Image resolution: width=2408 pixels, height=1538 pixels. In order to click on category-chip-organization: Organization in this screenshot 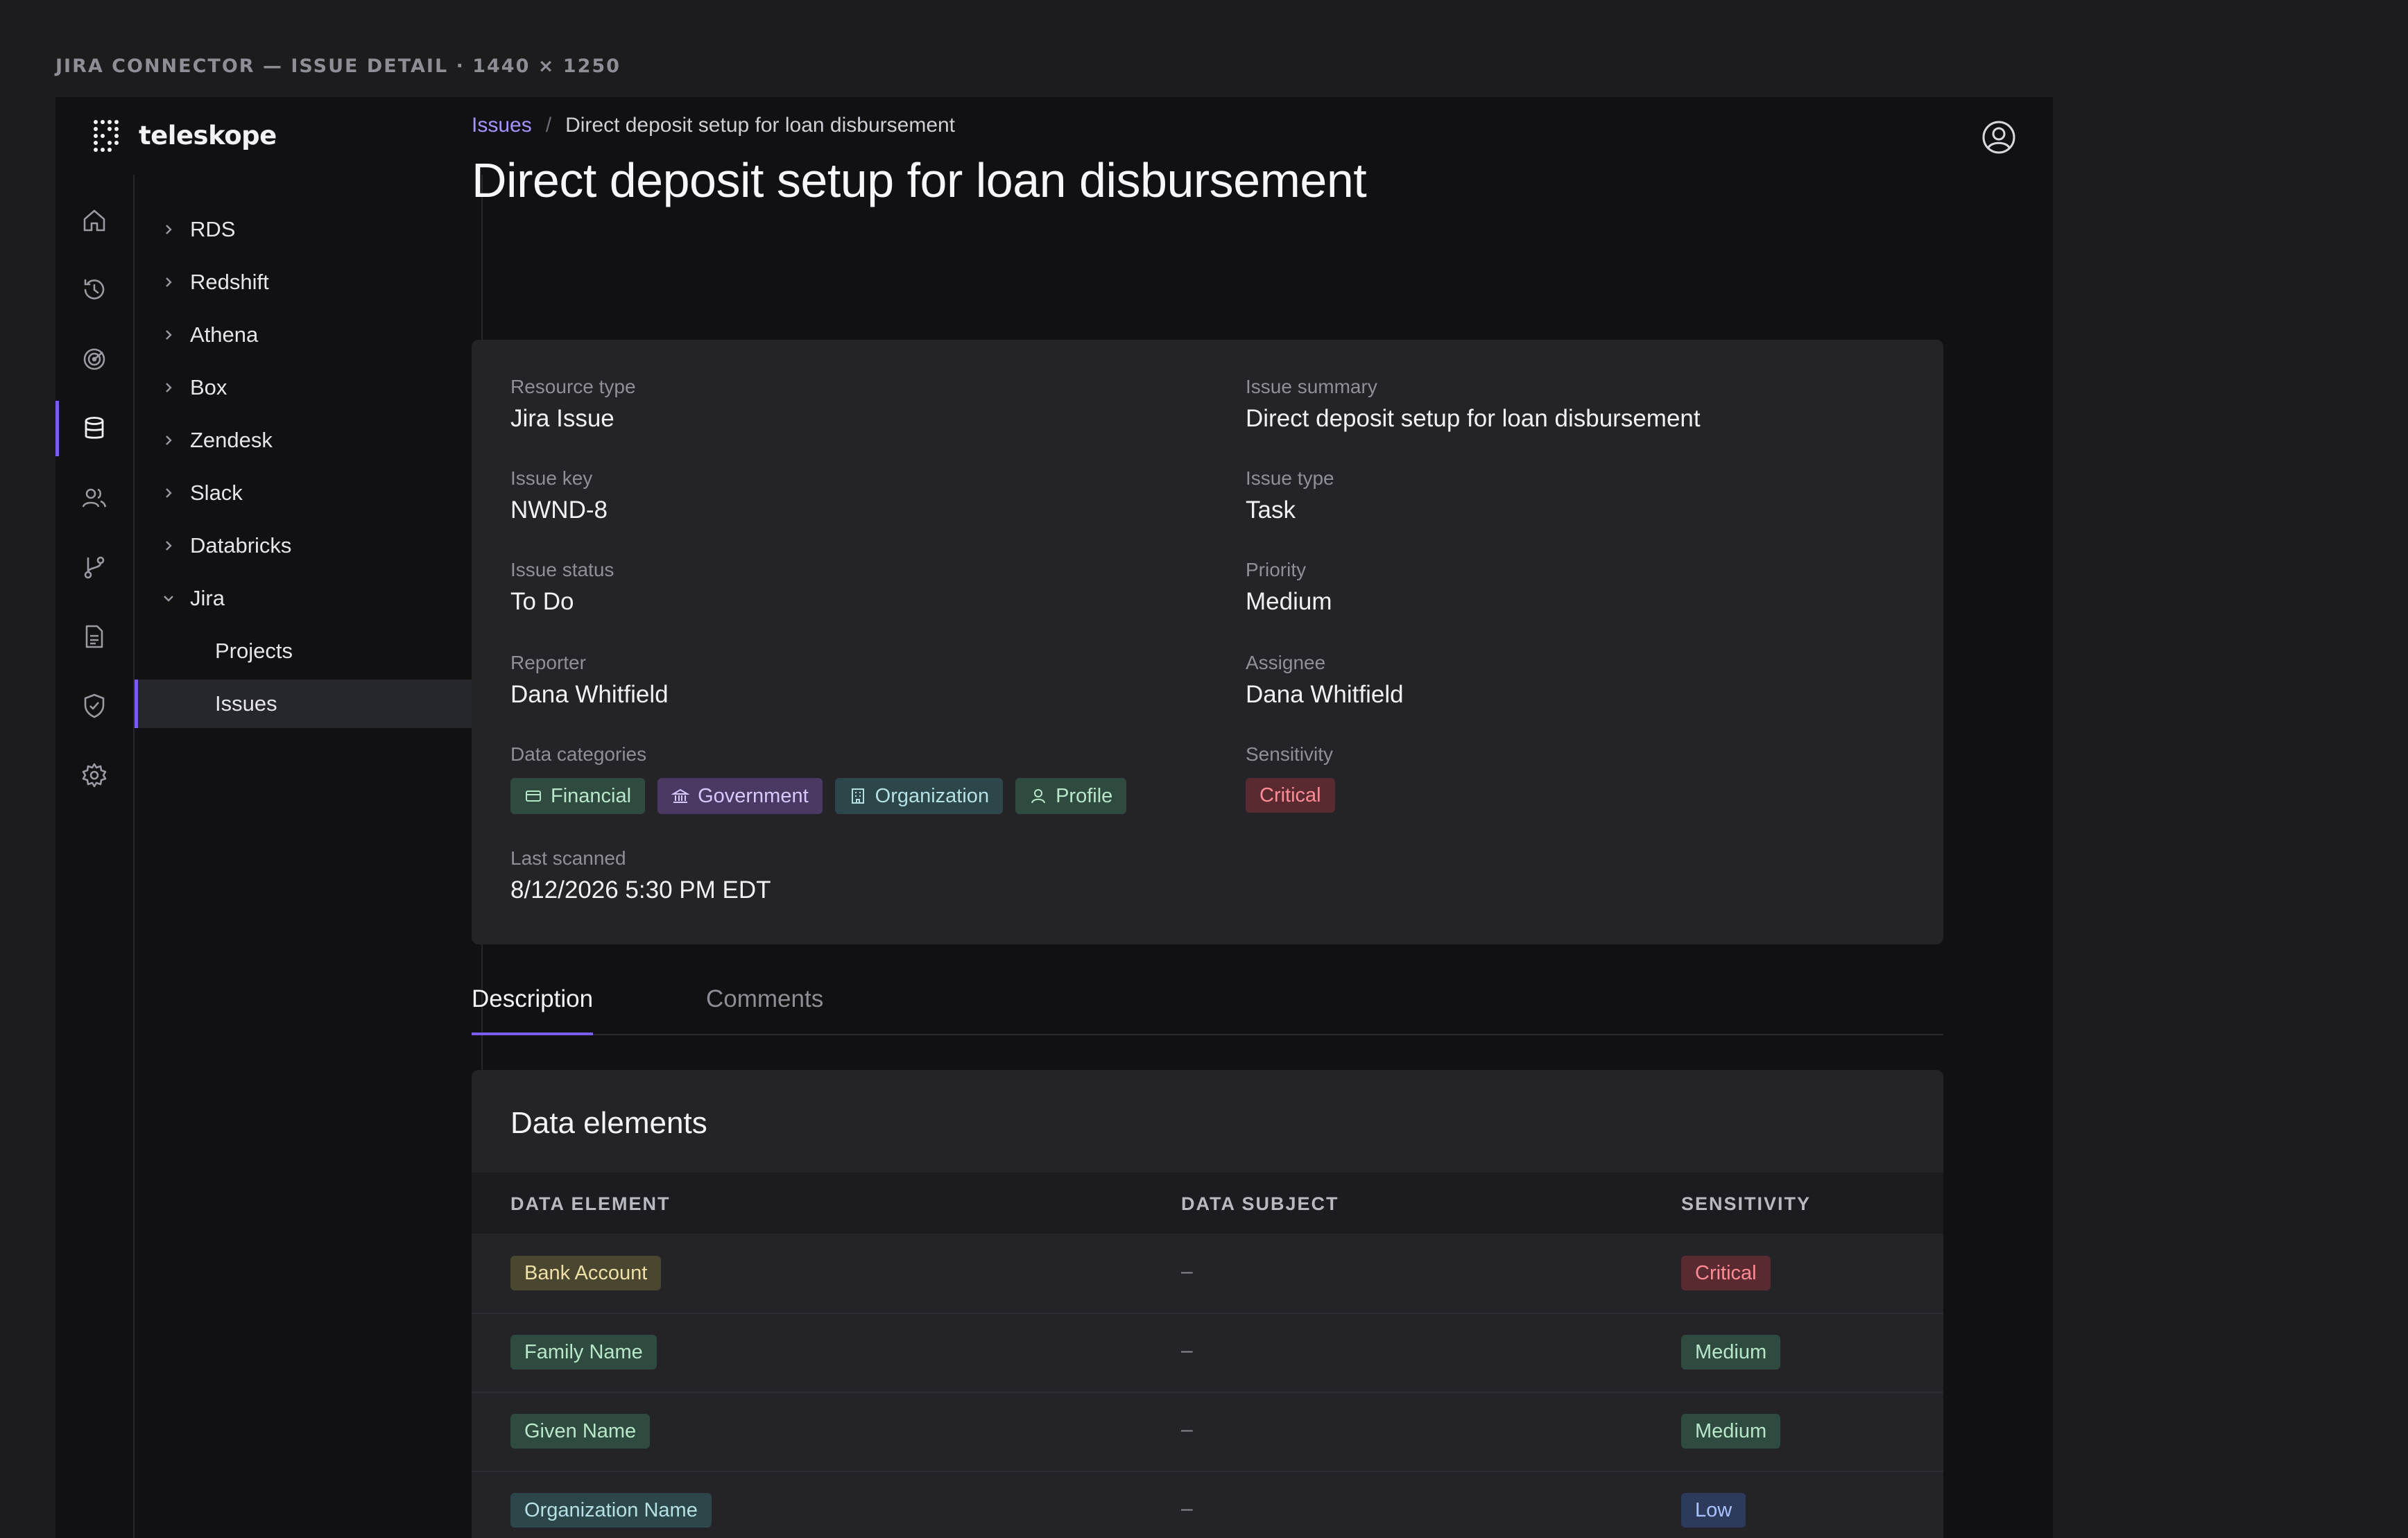, I will do `click(919, 796)`.